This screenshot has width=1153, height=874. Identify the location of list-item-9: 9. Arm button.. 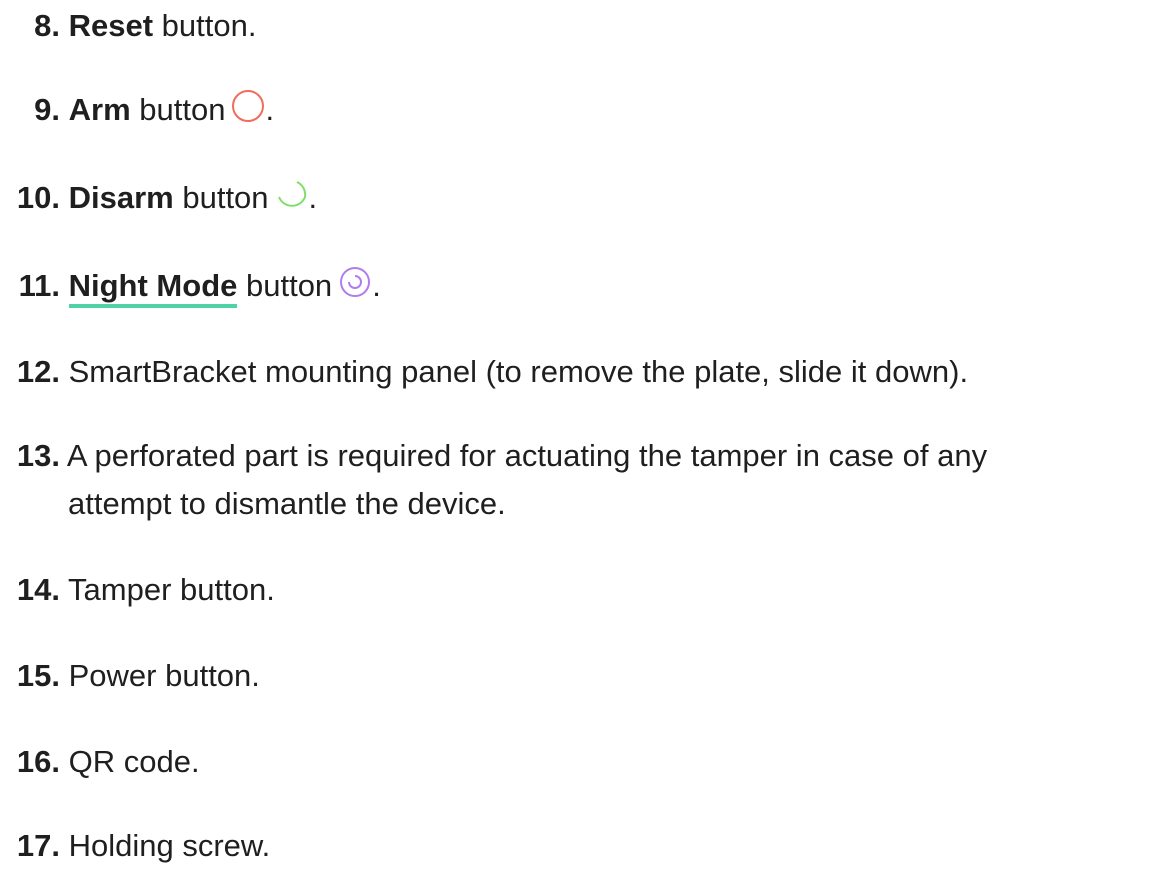
(137, 111).